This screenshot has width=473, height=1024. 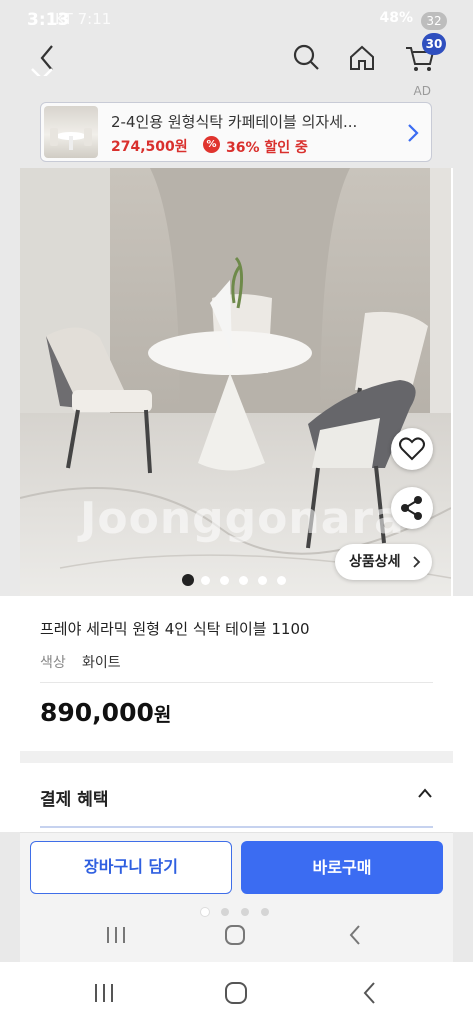 I want to click on search-icon, so click(x=306, y=58).